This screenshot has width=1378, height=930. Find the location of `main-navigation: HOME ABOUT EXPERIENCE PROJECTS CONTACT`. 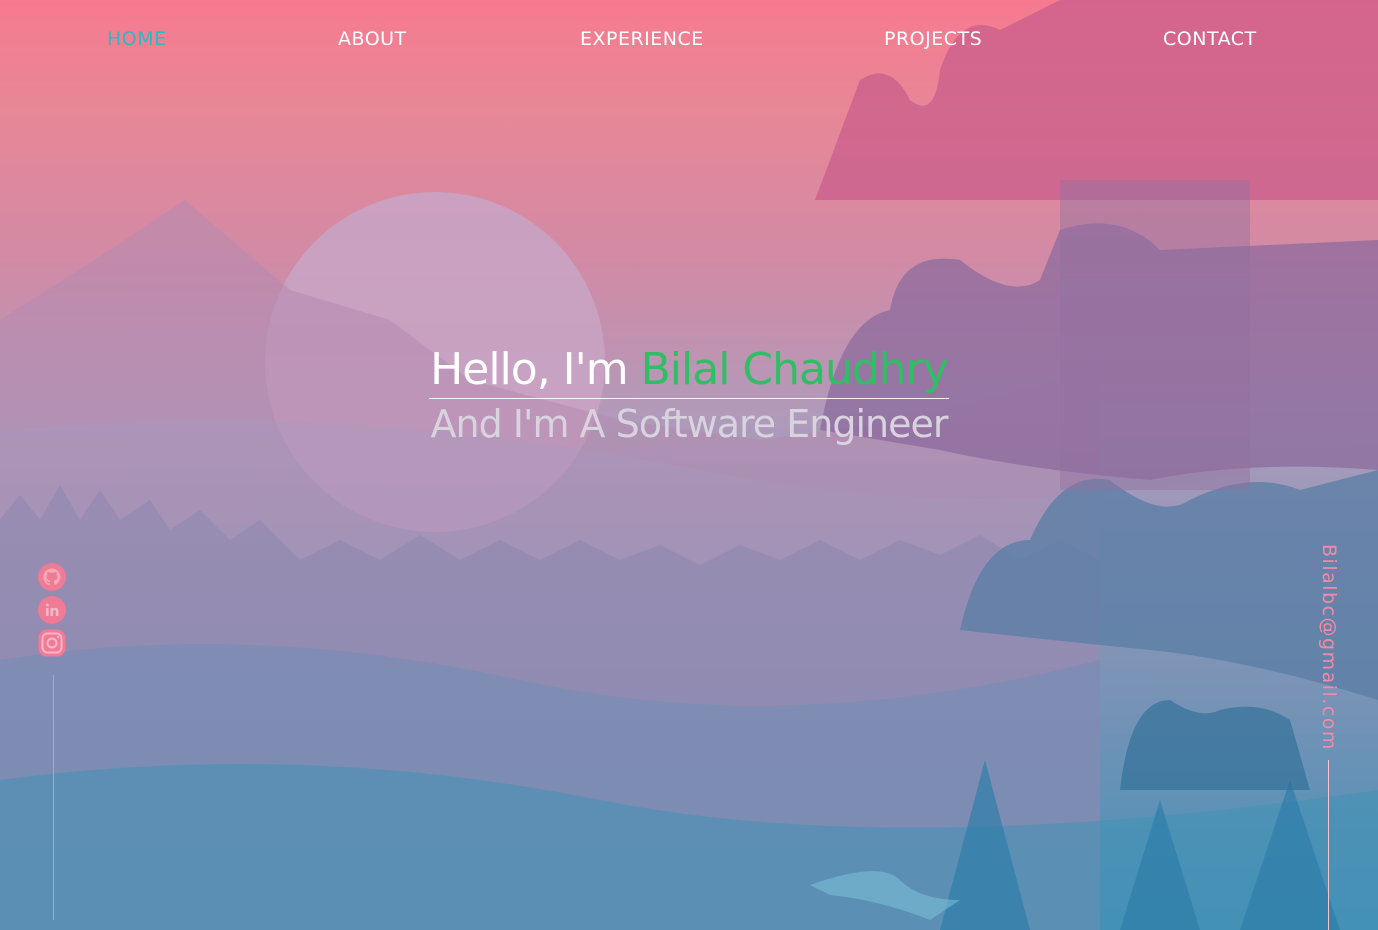

main-navigation: HOME ABOUT EXPERIENCE PROJECTS CONTACT is located at coordinates (689, 43).